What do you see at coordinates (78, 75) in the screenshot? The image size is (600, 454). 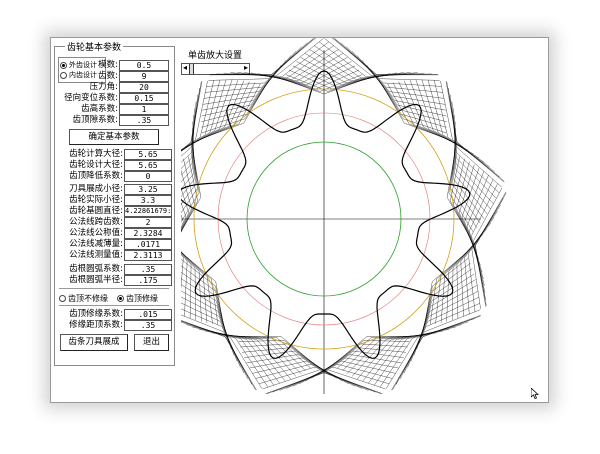 I see `internal-gear-radio: 内齿设计` at bounding box center [78, 75].